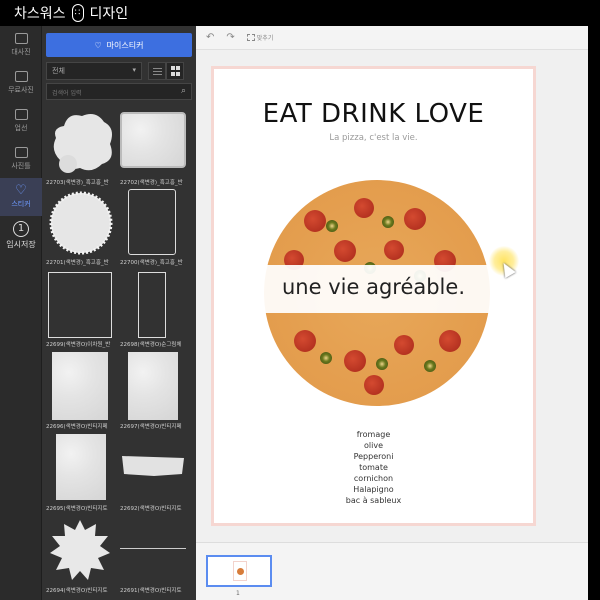 This screenshot has height=600, width=600. I want to click on ingredient-item: fromage, so click(373, 434).